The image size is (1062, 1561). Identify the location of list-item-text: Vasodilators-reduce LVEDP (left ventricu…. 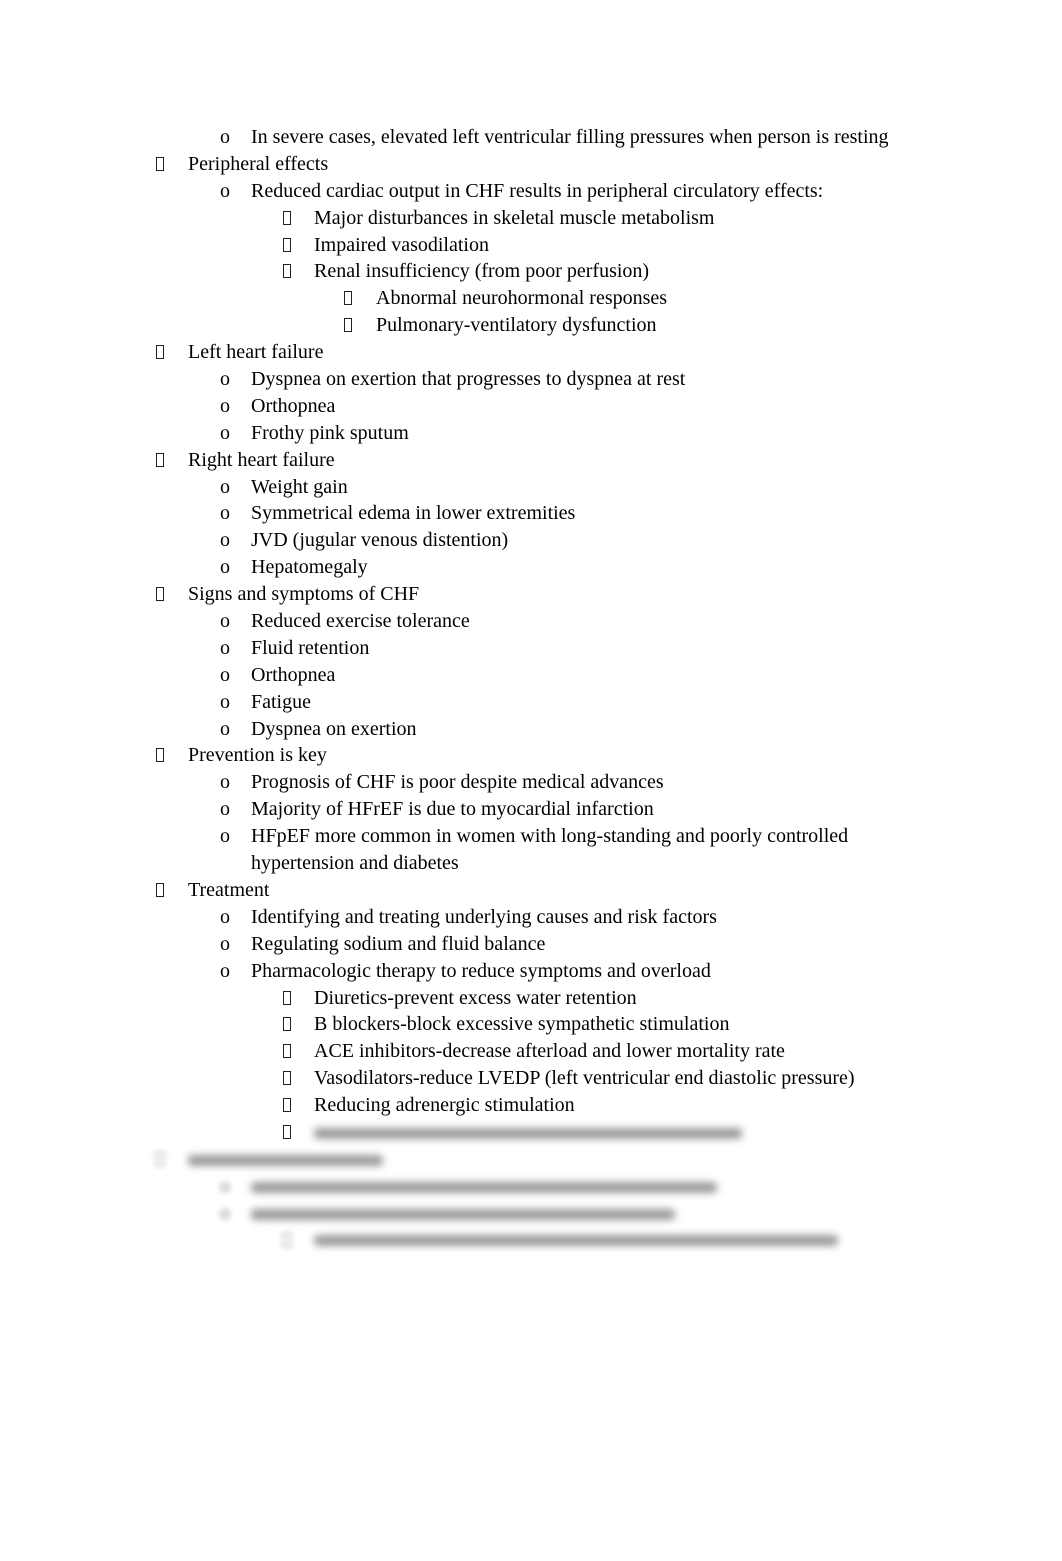
(584, 1078).